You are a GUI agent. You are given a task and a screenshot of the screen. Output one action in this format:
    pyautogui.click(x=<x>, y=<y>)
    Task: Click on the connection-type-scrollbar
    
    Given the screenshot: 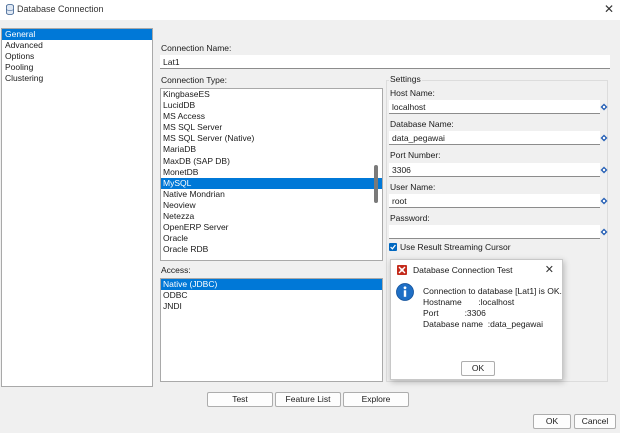 What is the action you would take?
    pyautogui.click(x=375, y=174)
    